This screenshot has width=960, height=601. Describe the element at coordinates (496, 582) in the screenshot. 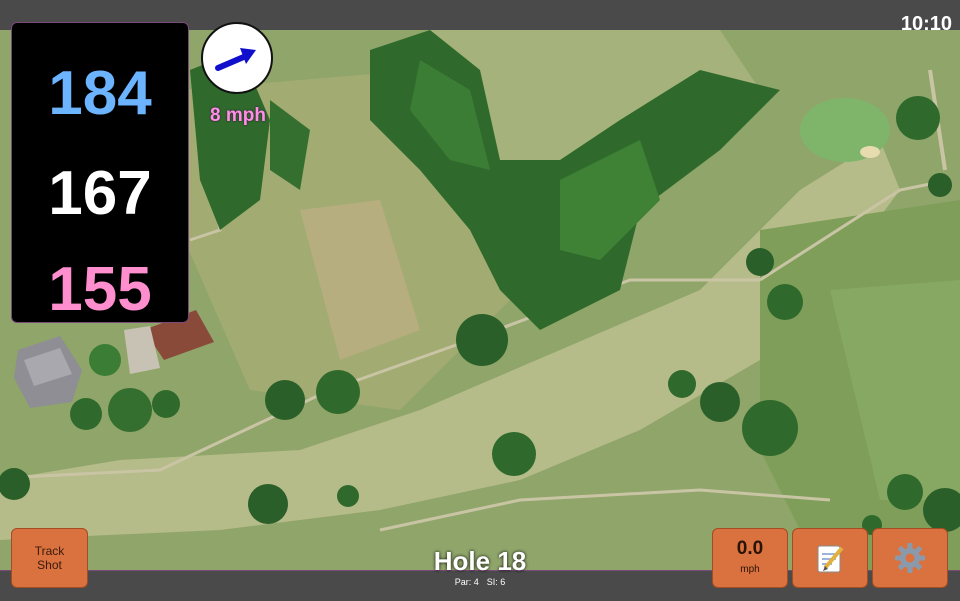

I see `hole-stroke-index: SI: 6` at that location.